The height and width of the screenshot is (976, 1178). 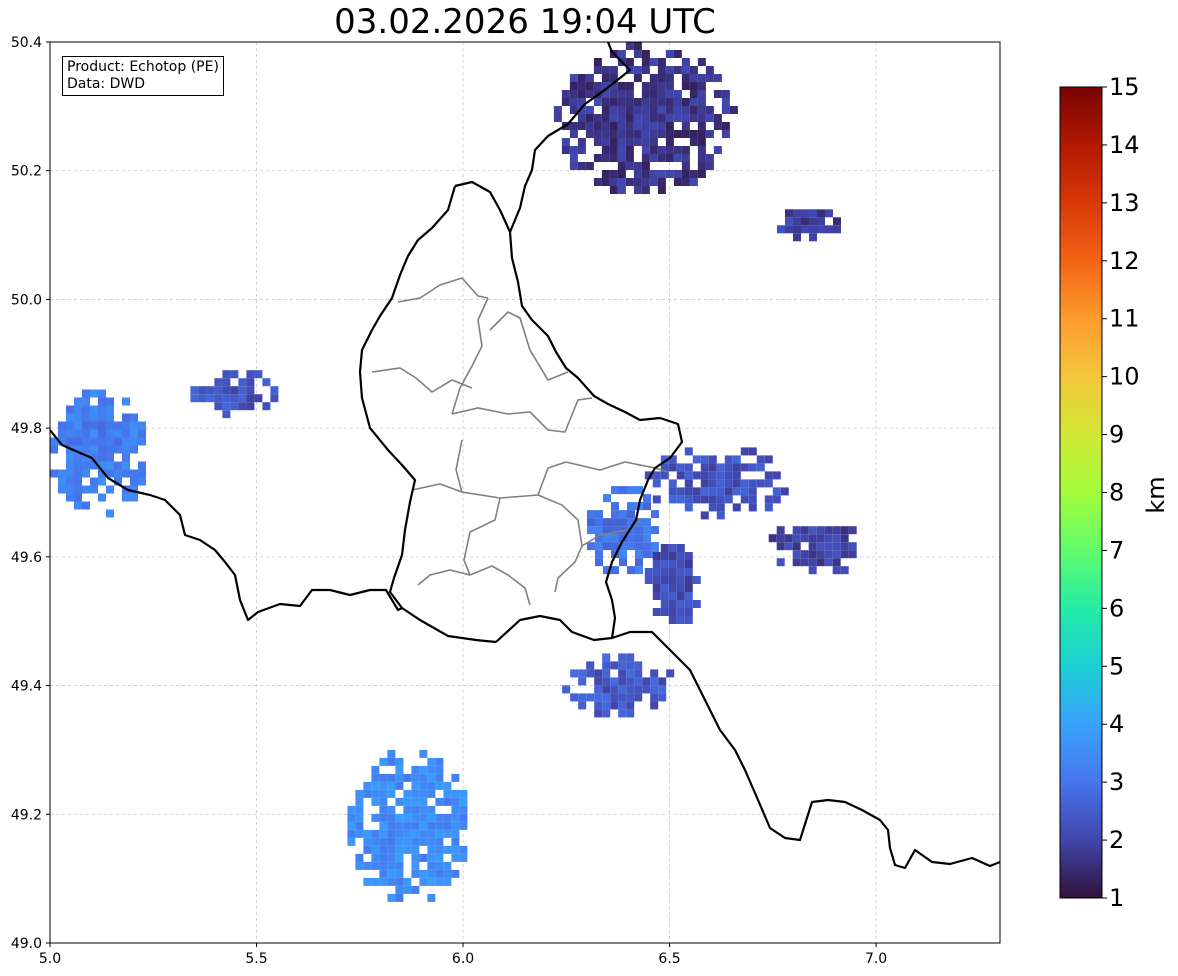 I want to click on colorbar-tick-label-9: 10, so click(x=1124, y=377).